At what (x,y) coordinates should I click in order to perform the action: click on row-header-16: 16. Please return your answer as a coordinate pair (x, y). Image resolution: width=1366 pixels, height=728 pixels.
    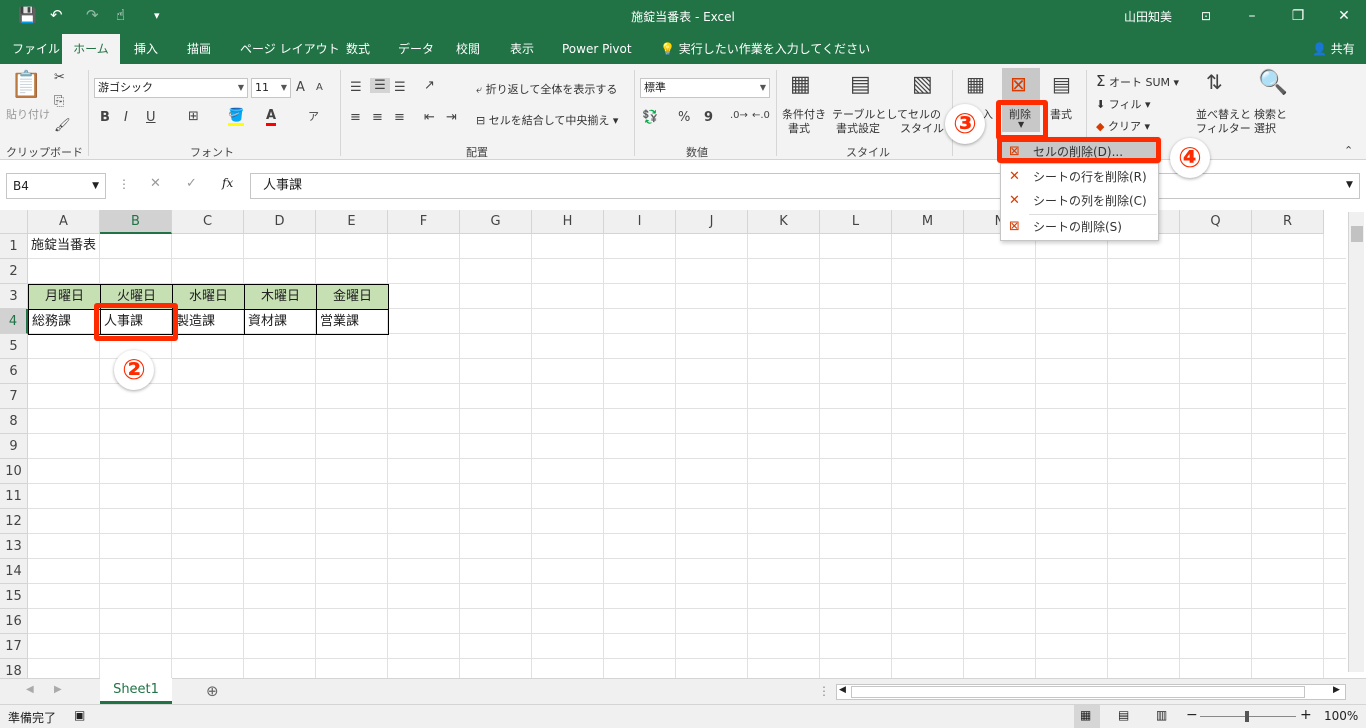
    Looking at the image, I should click on (14, 621).